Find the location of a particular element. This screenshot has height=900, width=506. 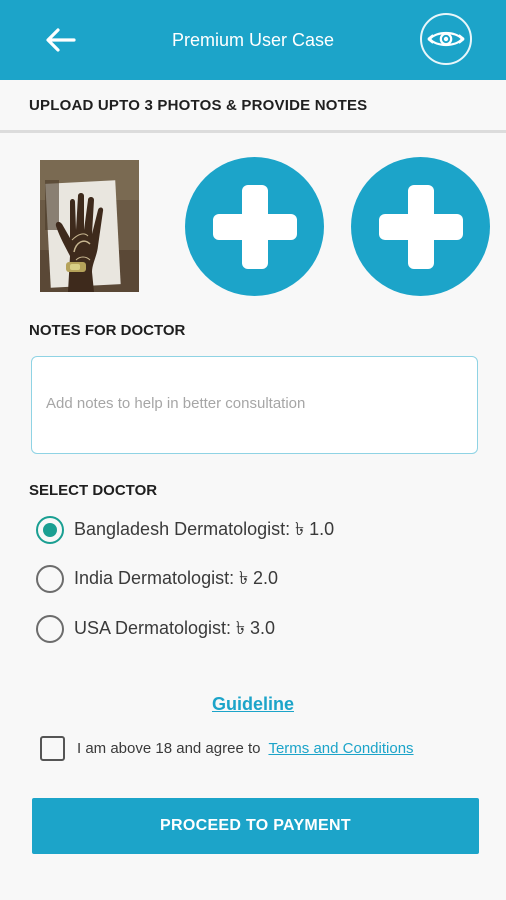

eye-button is located at coordinates (446, 39).